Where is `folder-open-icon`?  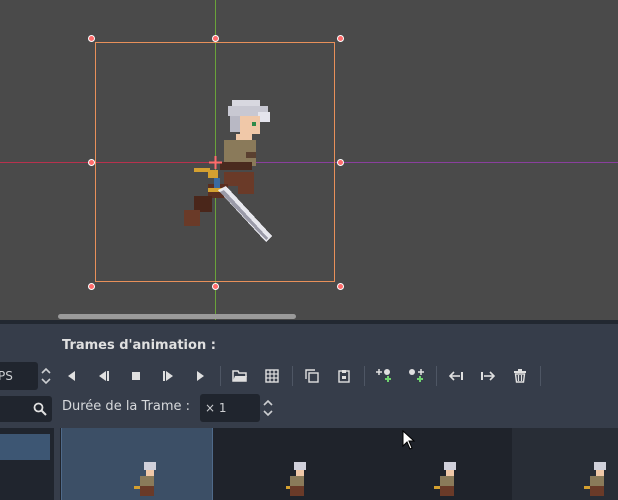
folder-open-icon is located at coordinates (239, 376).